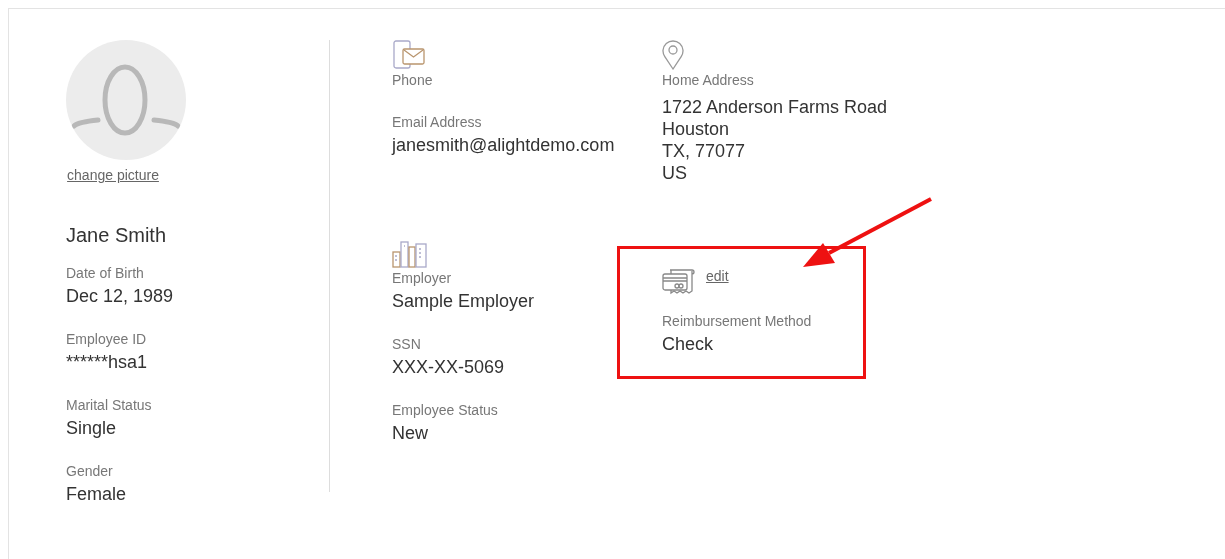  What do you see at coordinates (673, 55) in the screenshot?
I see `location-pin-icon` at bounding box center [673, 55].